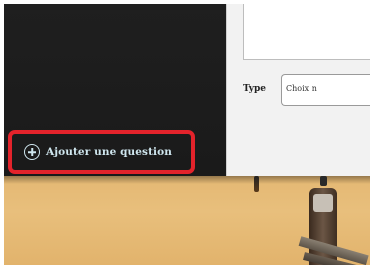 This screenshot has height=269, width=374. Describe the element at coordinates (325, 90) in the screenshot. I see `type-select: Choix n` at that location.